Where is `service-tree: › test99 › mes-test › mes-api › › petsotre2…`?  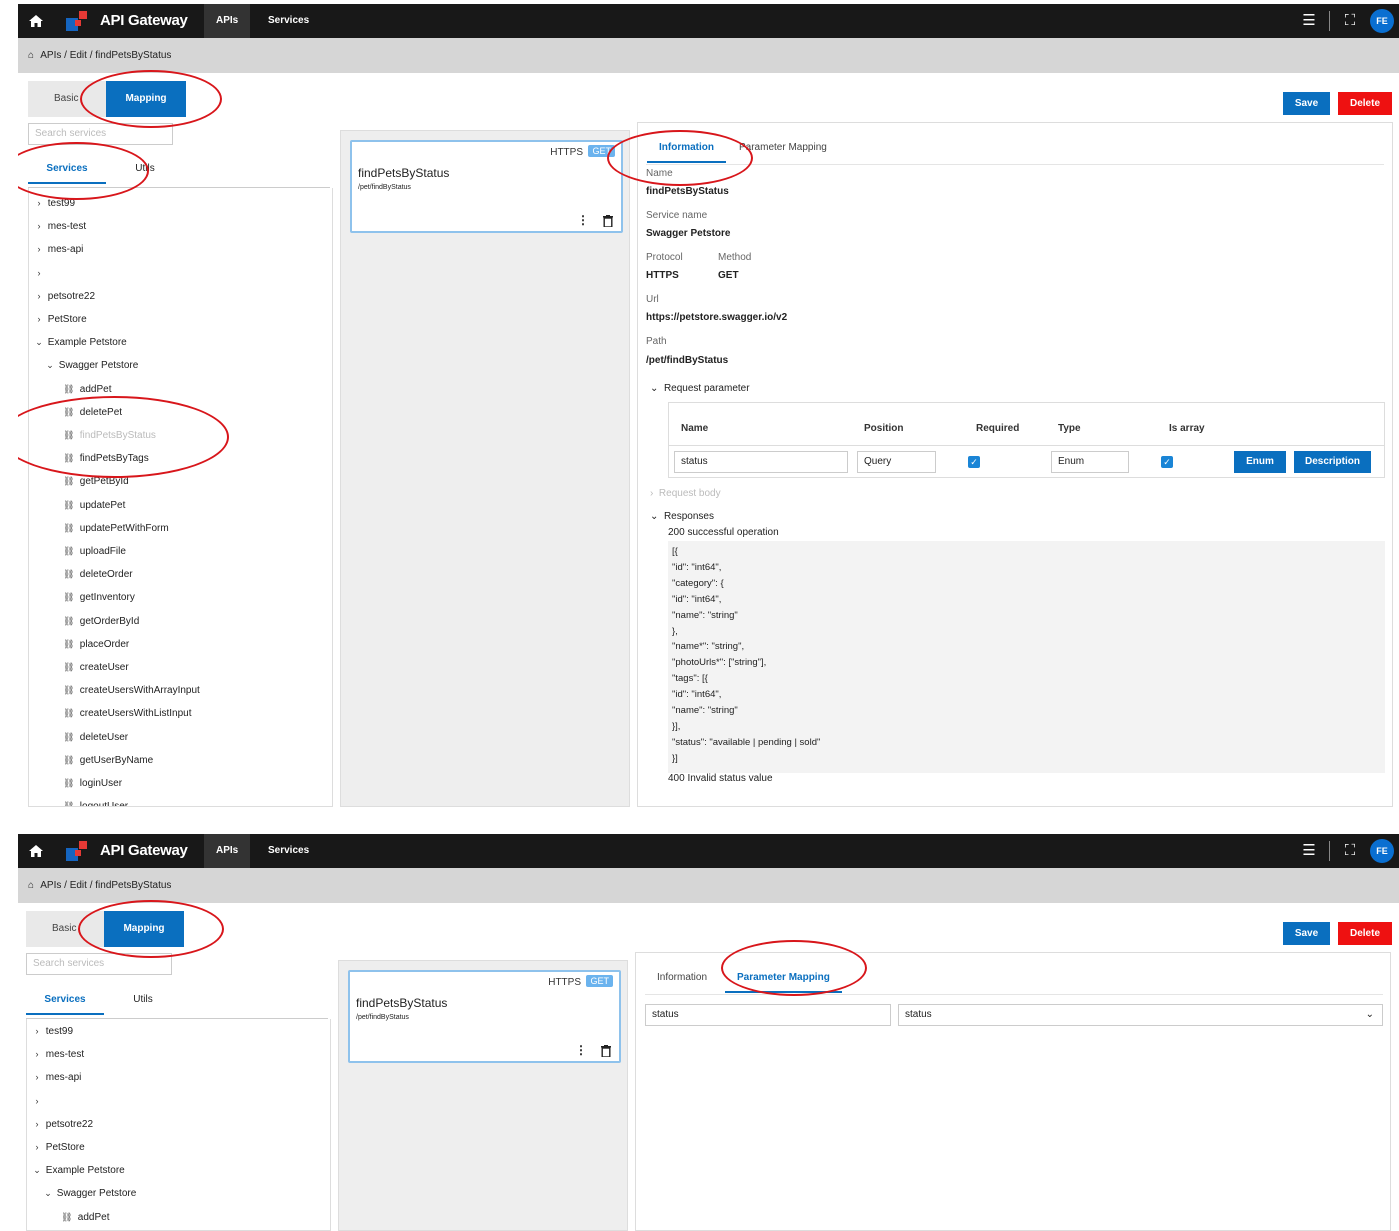 service-tree: › test99 › mes-test › mes-api › › petsotre2… is located at coordinates (180, 497).